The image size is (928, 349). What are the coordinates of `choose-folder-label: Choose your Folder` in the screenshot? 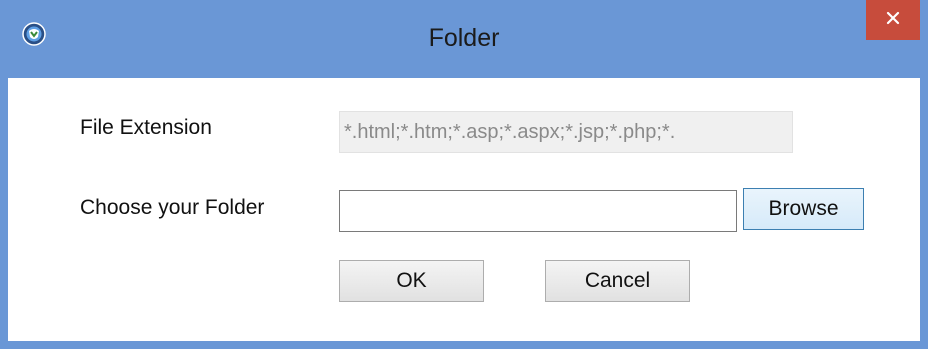 It's located at (172, 207).